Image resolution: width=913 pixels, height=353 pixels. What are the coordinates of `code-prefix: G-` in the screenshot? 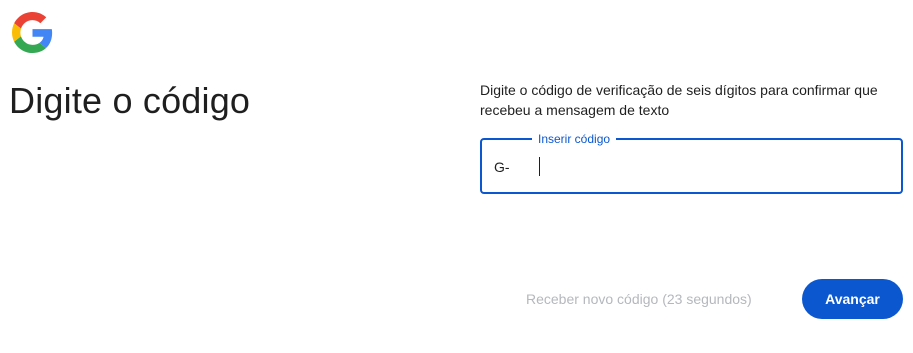 It's located at (502, 167).